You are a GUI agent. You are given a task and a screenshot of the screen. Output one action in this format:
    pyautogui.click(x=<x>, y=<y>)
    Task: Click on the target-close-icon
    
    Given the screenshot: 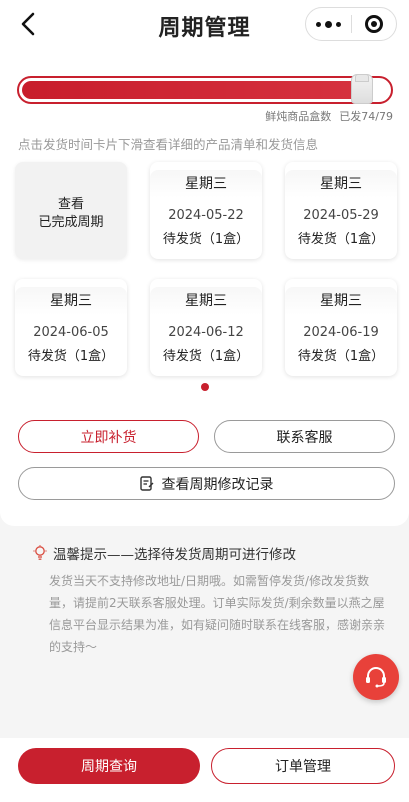 What is the action you would take?
    pyautogui.click(x=374, y=24)
    